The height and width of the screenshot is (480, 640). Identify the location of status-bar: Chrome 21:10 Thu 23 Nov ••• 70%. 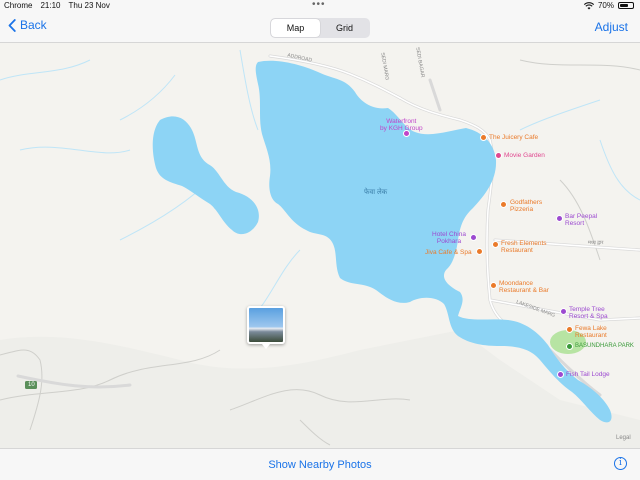
(320, 6).